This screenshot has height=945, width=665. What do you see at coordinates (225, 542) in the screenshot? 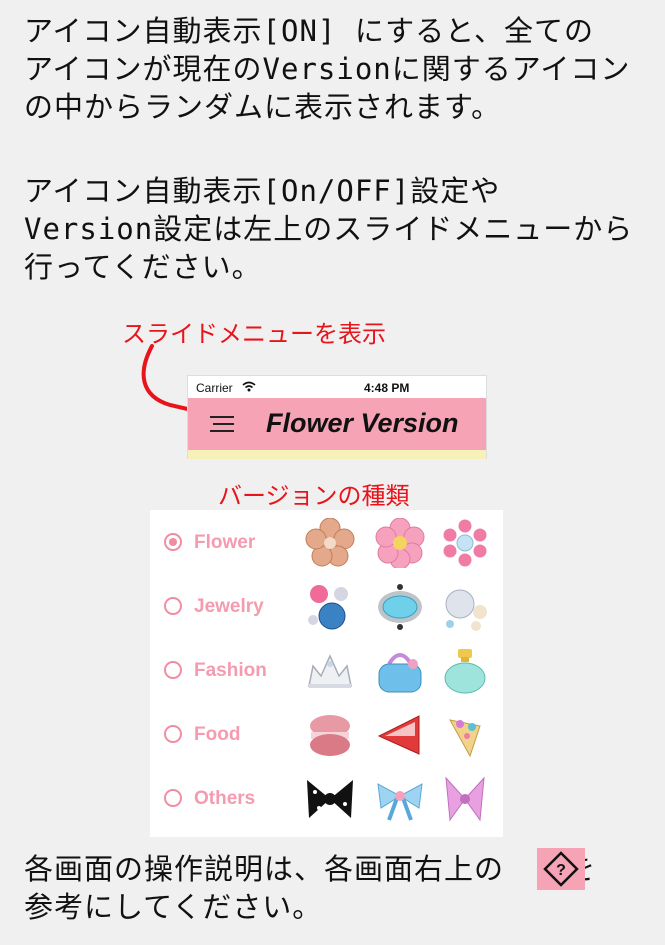
I see `version-label: Flower` at bounding box center [225, 542].